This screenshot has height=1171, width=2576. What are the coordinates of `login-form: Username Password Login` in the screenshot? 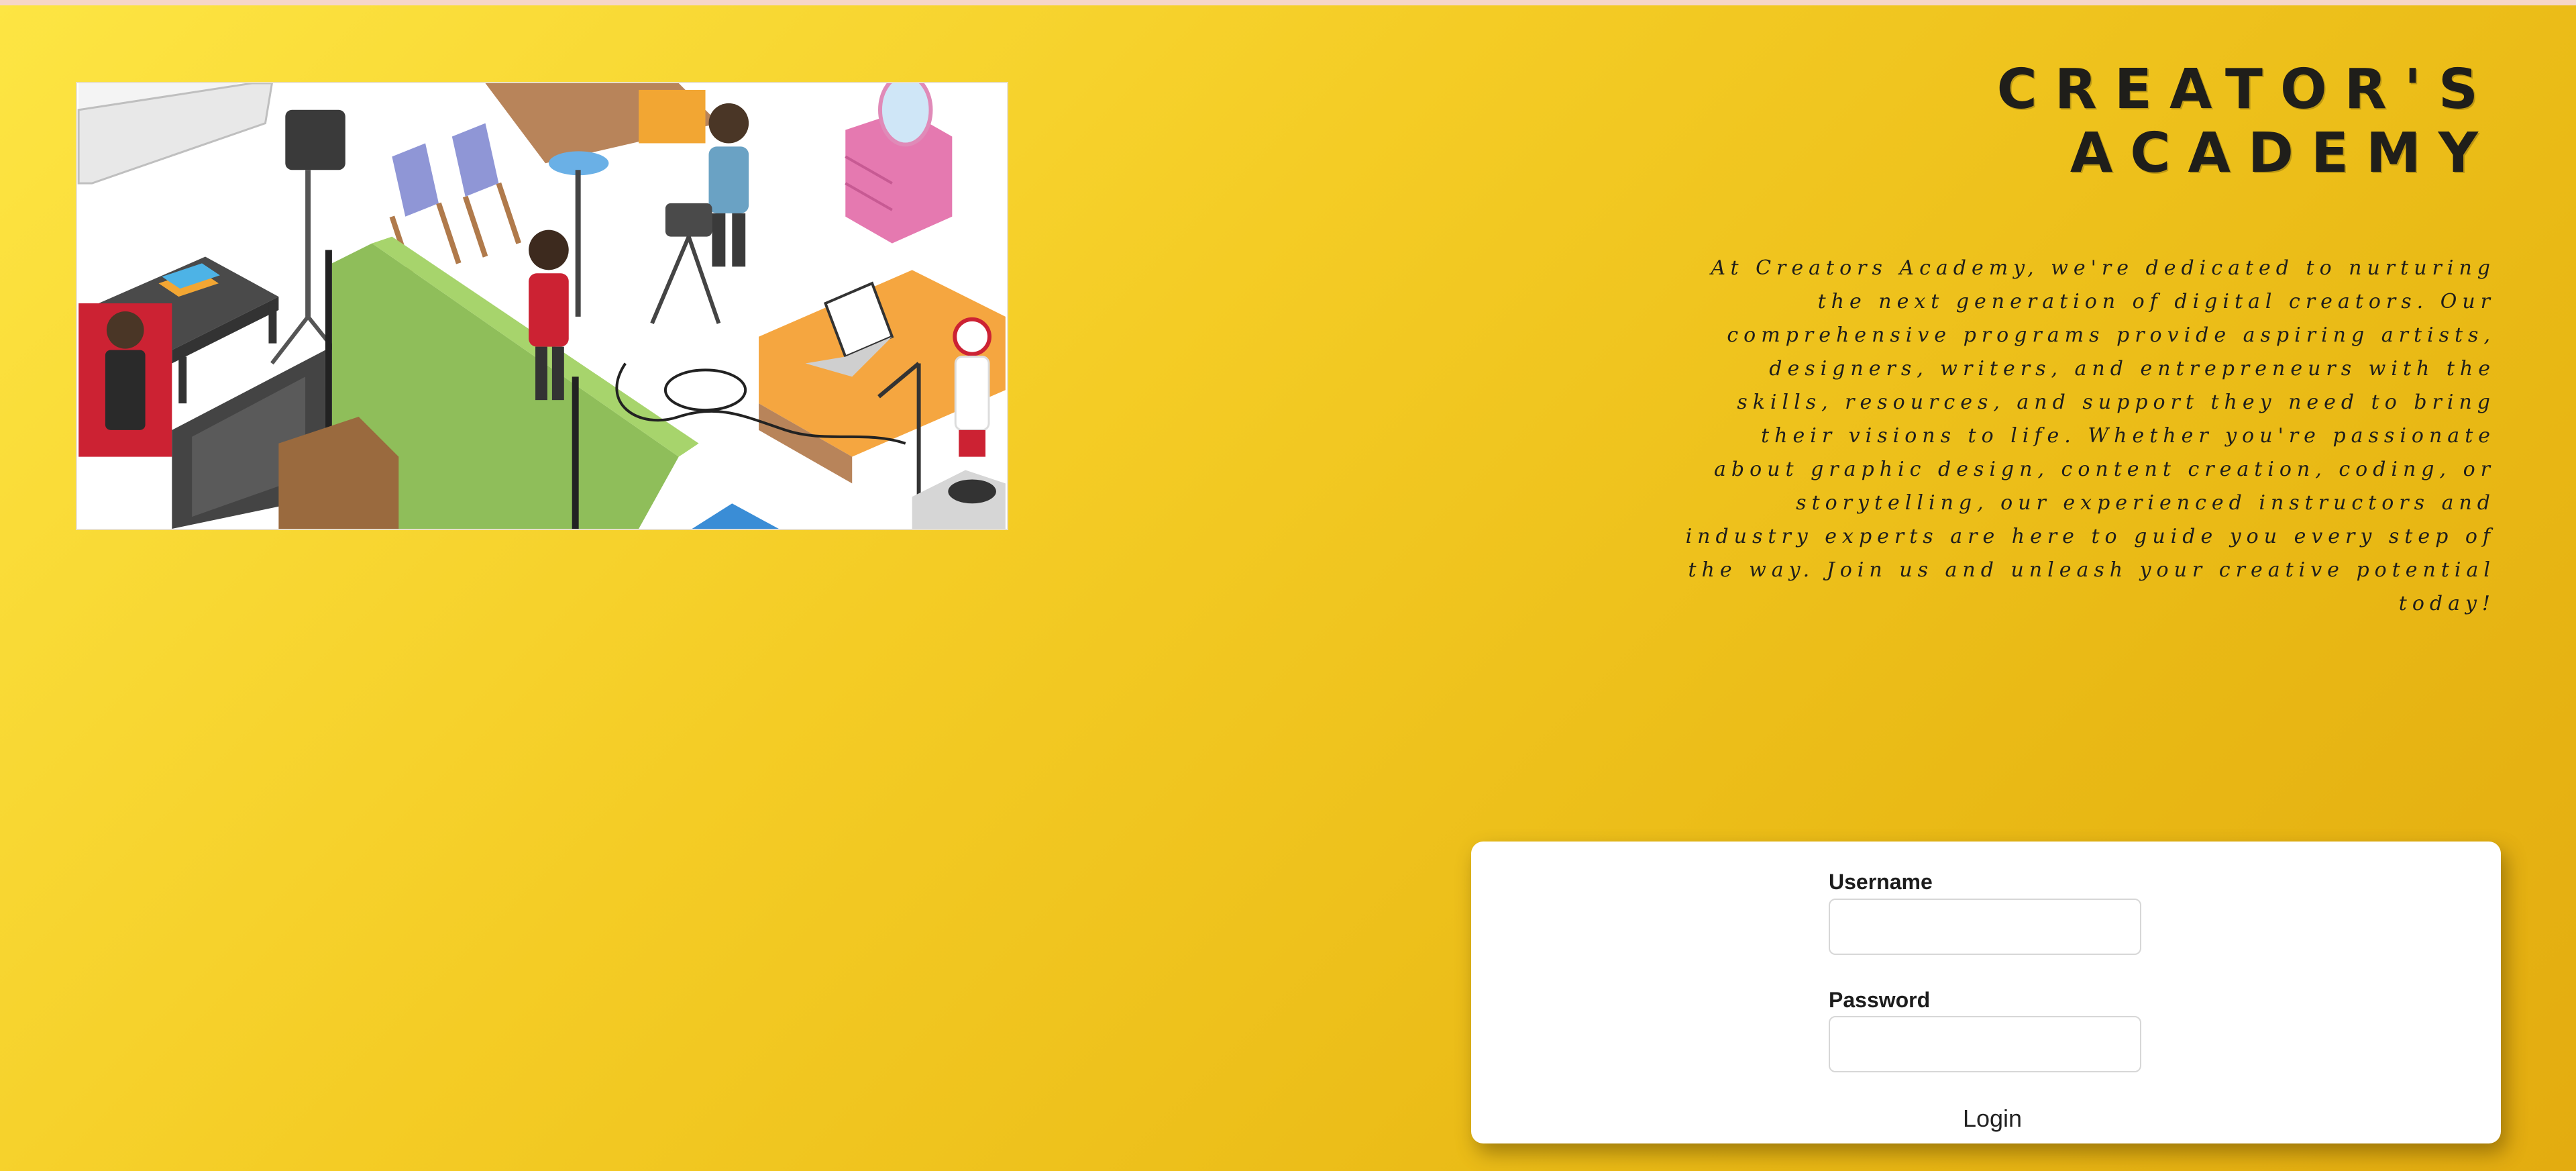 It's located at (1986, 992).